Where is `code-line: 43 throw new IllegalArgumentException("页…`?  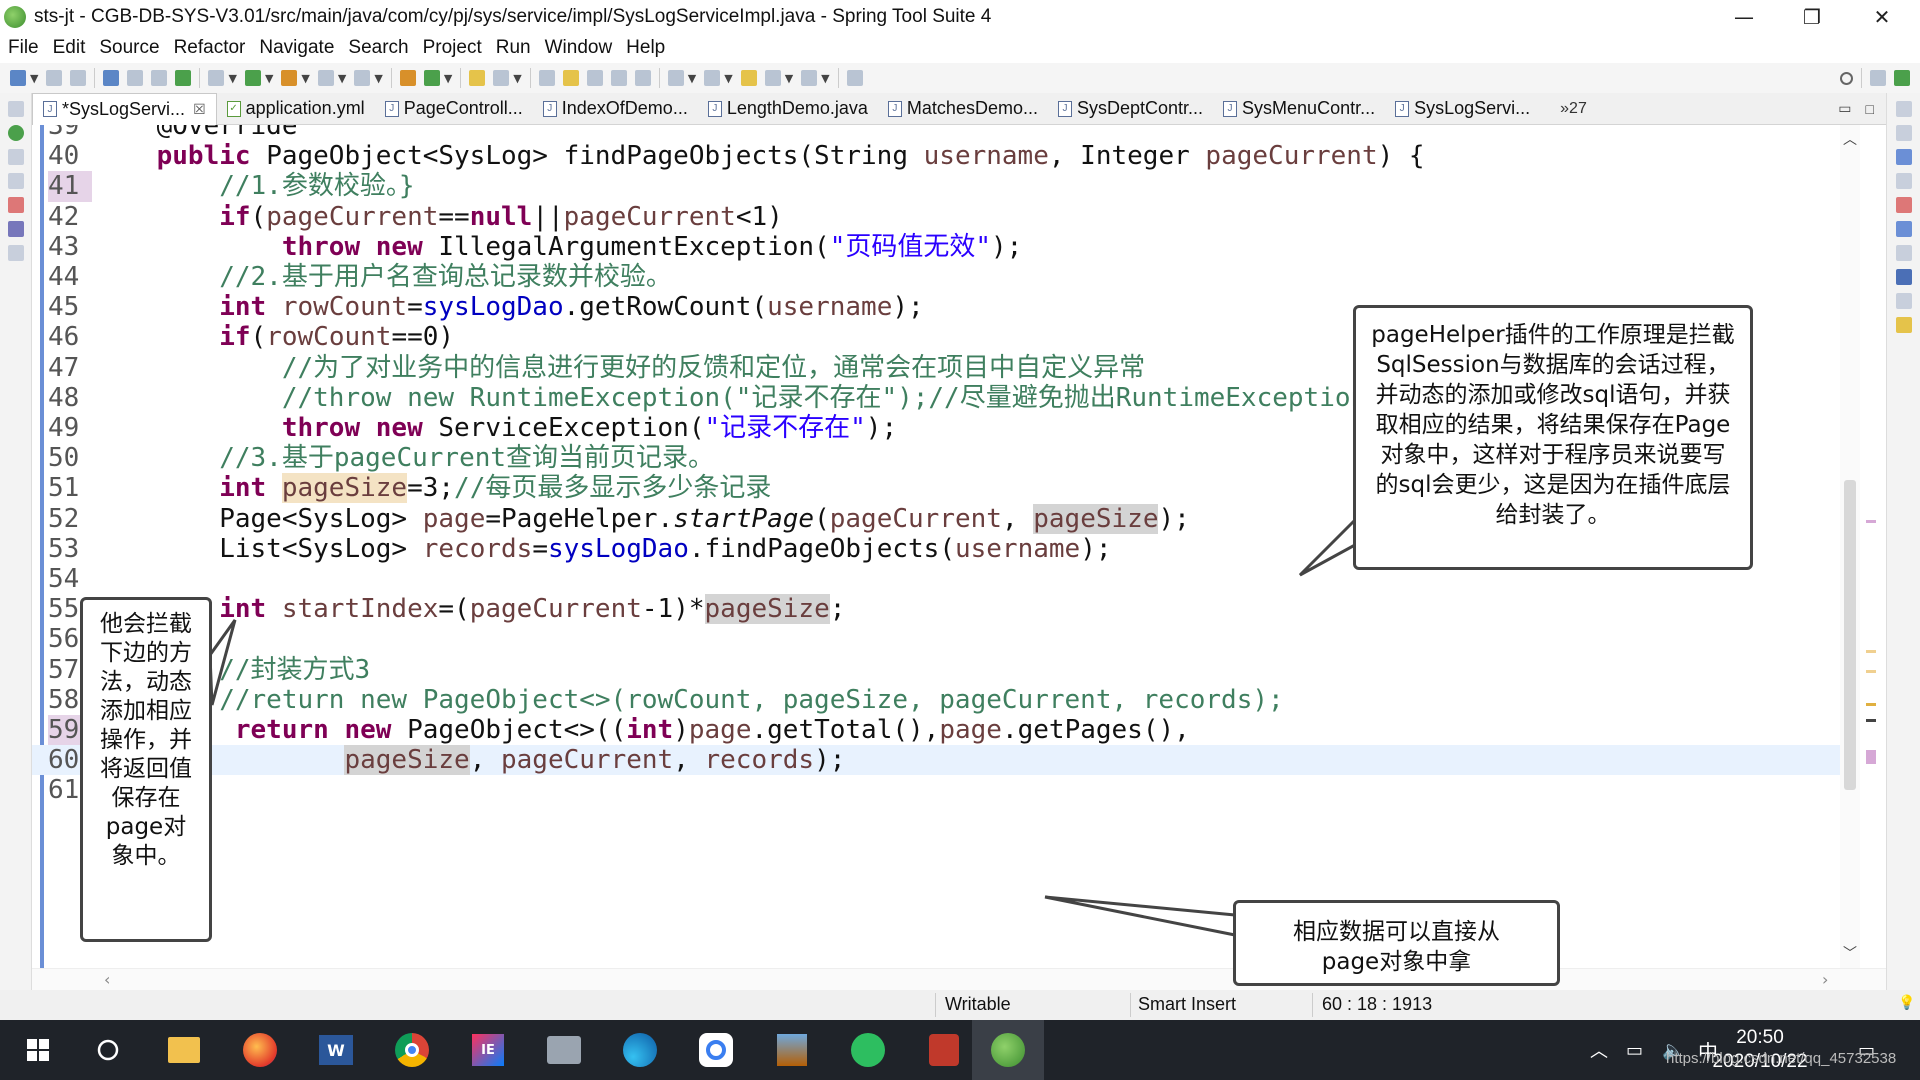 code-line: 43 throw new IllegalArgumentException("页… is located at coordinates (943, 247).